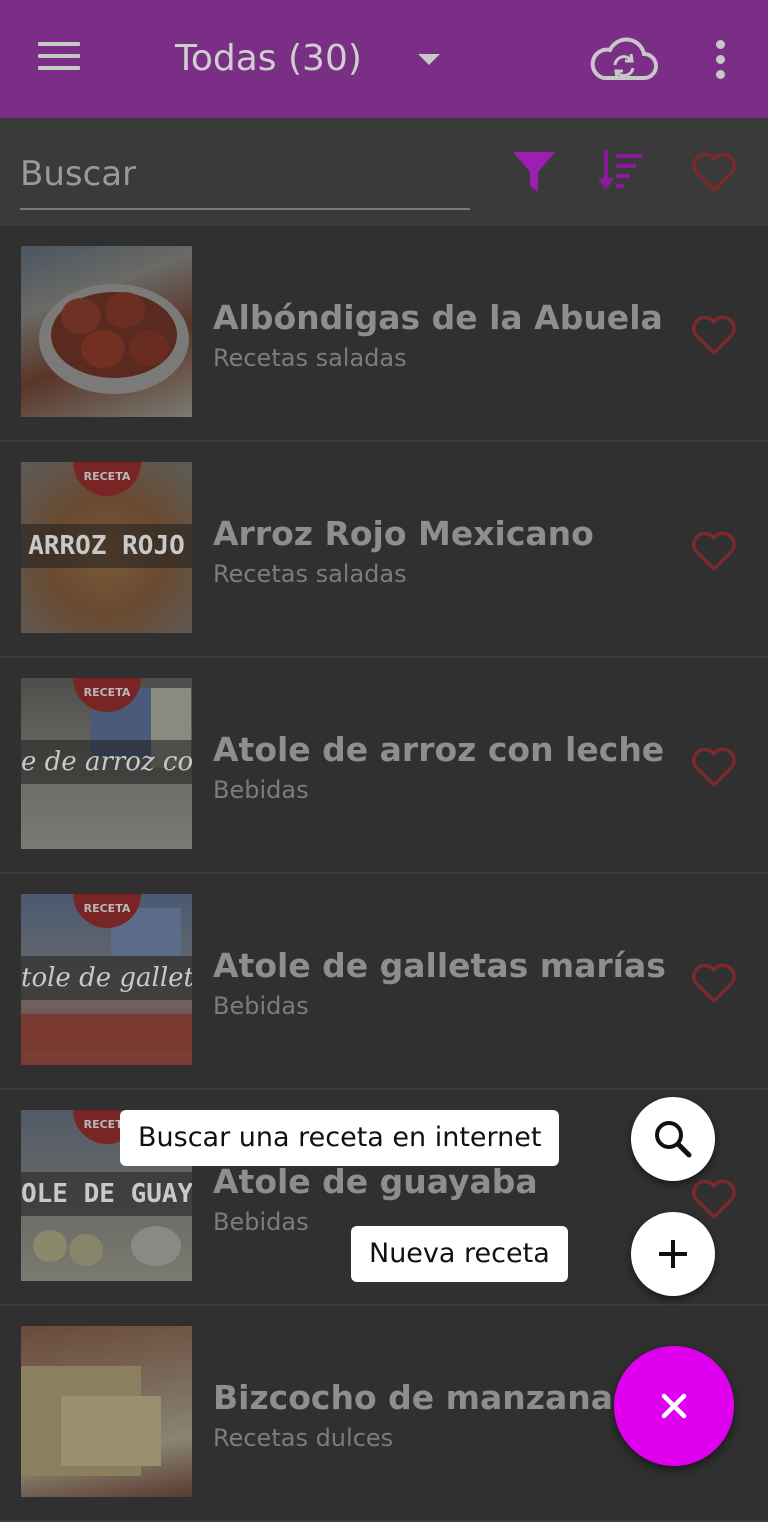 The width and height of the screenshot is (768, 1522). I want to click on plus-icon, so click(673, 1254).